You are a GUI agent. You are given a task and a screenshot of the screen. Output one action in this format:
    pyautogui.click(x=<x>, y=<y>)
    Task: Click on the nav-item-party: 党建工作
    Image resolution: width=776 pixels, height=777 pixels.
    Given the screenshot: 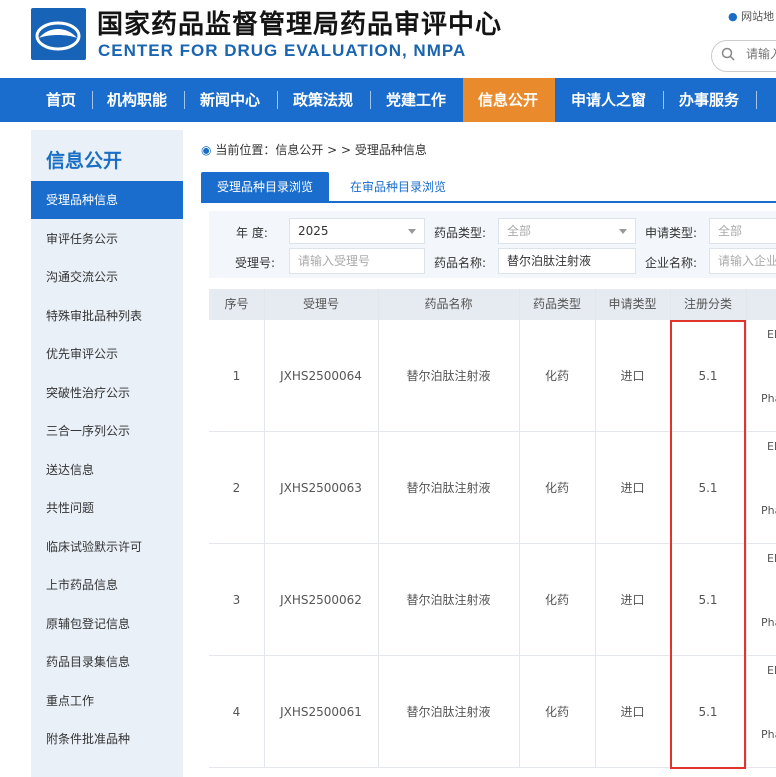 What is the action you would take?
    pyautogui.click(x=416, y=100)
    